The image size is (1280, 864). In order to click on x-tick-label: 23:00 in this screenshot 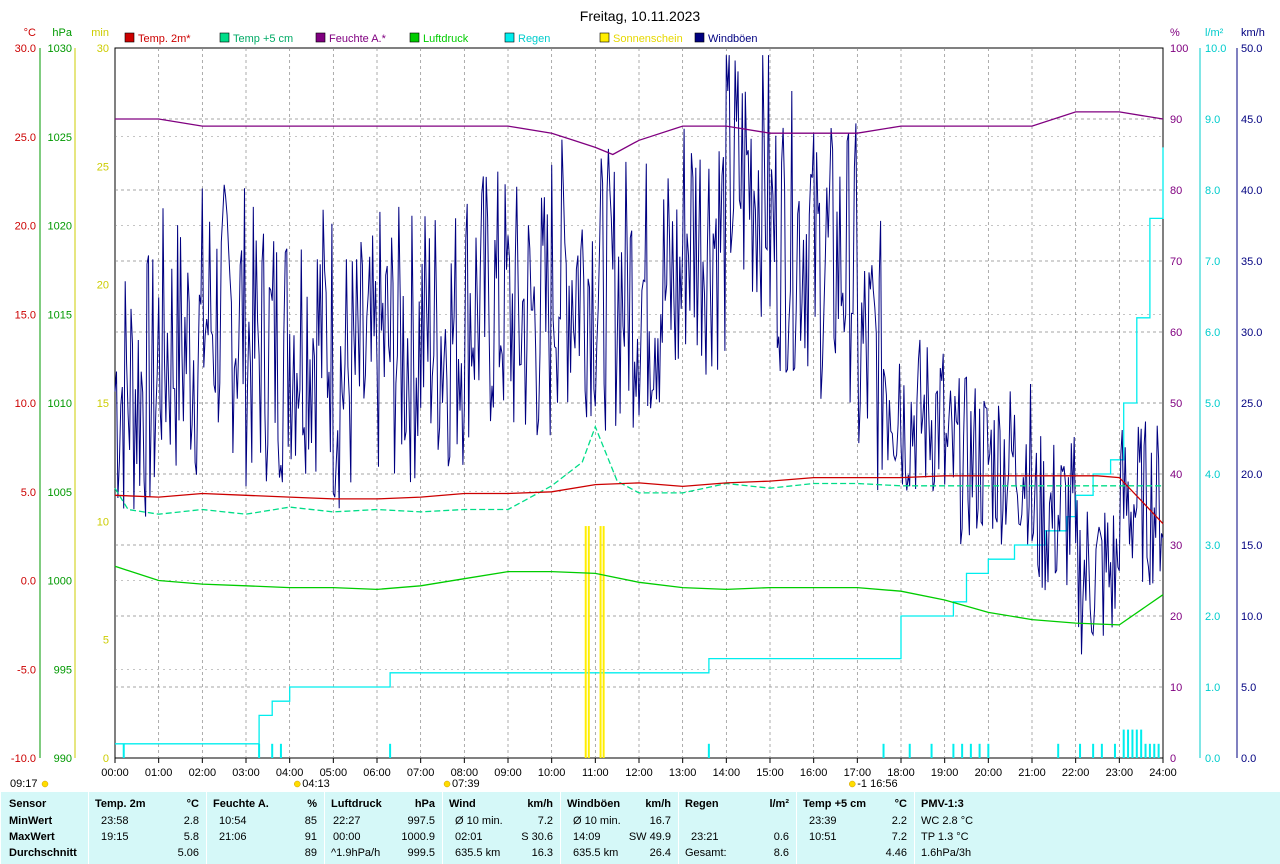, I will do `click(1120, 773)`.